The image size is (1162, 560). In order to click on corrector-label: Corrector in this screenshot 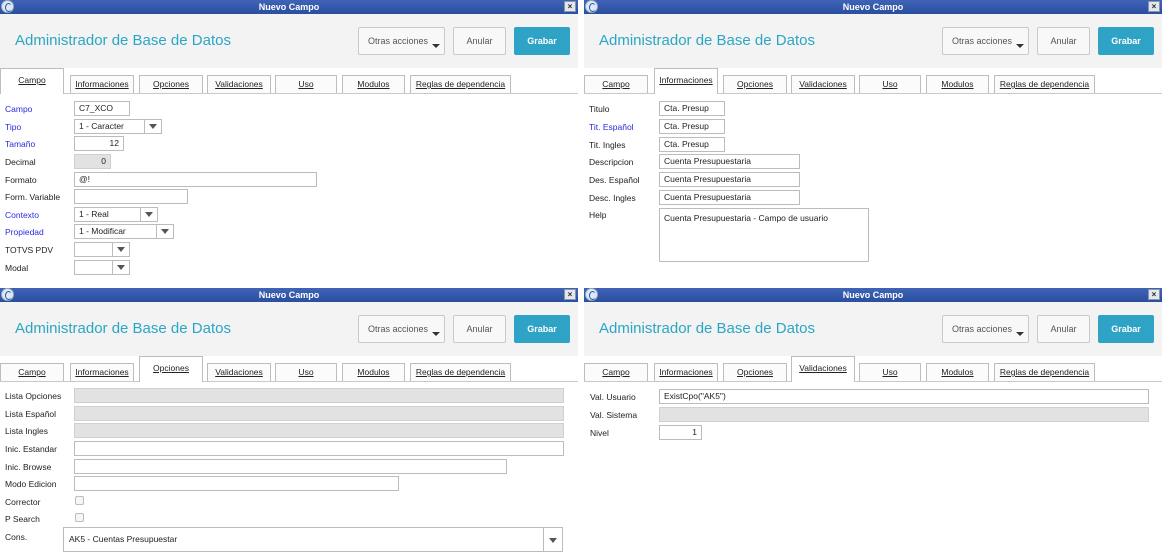, I will do `click(23, 502)`.